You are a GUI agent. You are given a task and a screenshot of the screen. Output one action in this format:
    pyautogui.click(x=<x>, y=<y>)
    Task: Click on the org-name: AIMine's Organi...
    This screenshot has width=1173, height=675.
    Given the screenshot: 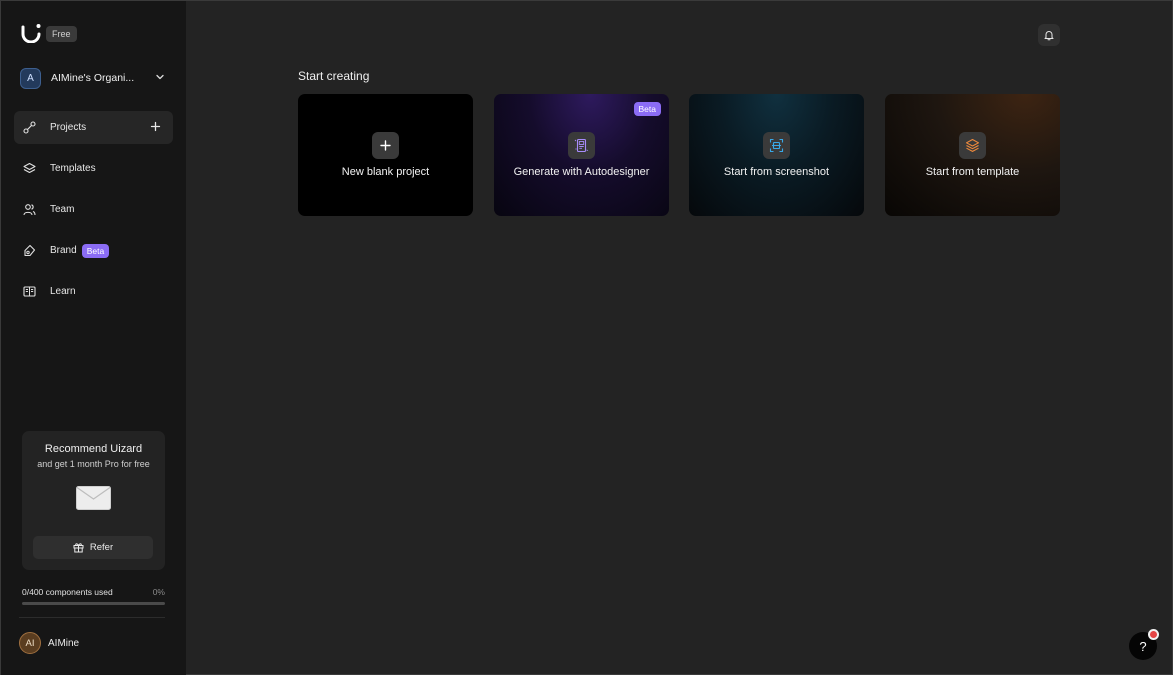 What is the action you would take?
    pyautogui.click(x=93, y=78)
    